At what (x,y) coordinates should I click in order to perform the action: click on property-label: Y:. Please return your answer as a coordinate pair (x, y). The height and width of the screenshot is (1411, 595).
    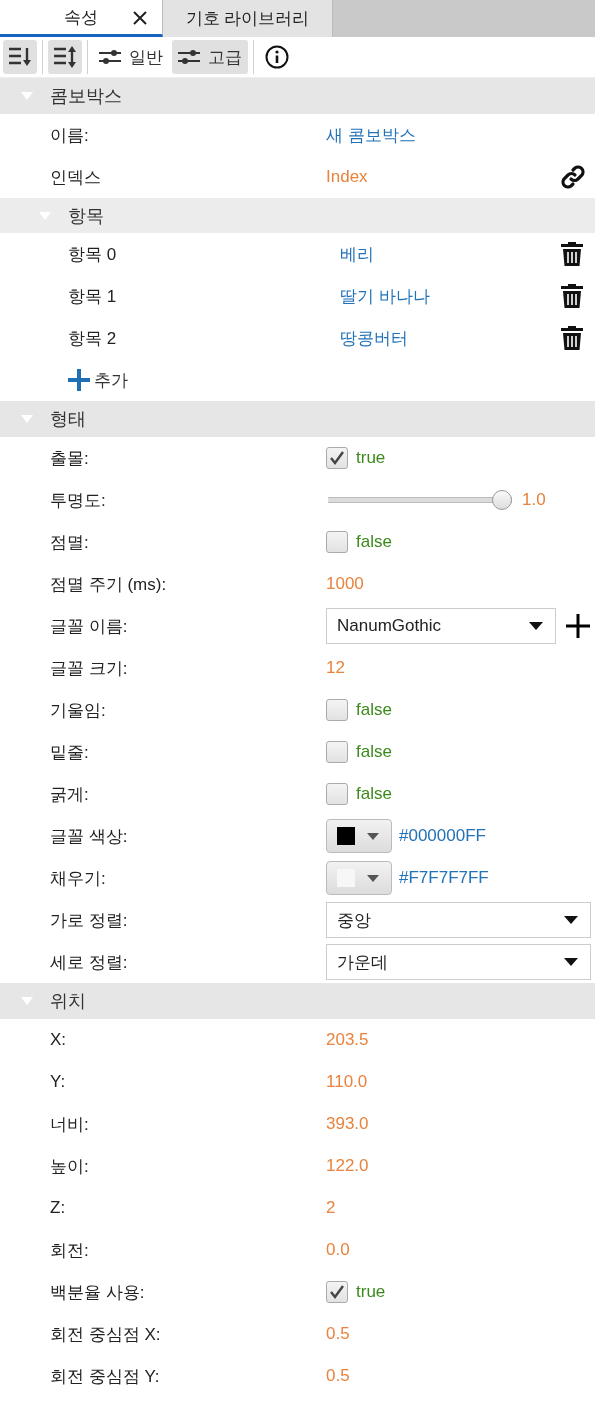
    Looking at the image, I should click on (58, 1082).